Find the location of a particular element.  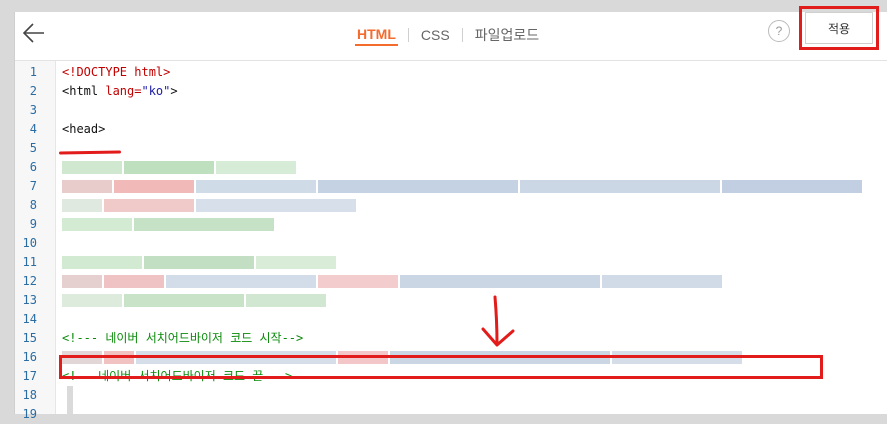

line-number: 10 is located at coordinates (29, 243).